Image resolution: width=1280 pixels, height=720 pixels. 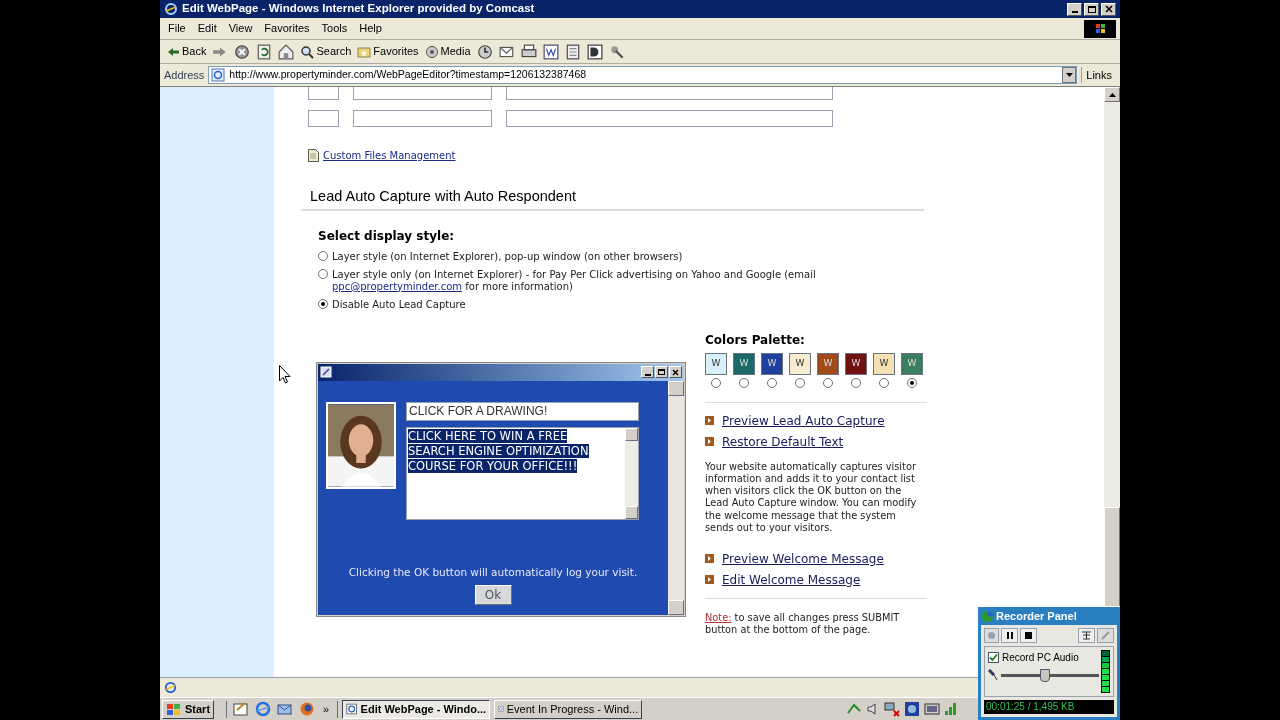 What do you see at coordinates (1009, 635) in the screenshot?
I see `pause-button` at bounding box center [1009, 635].